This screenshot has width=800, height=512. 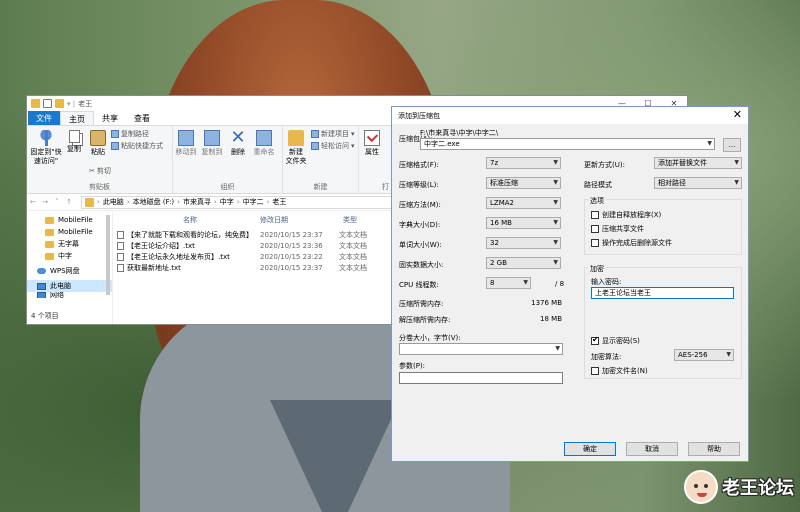 I want to click on new-folder-icon, so click(x=59, y=103).